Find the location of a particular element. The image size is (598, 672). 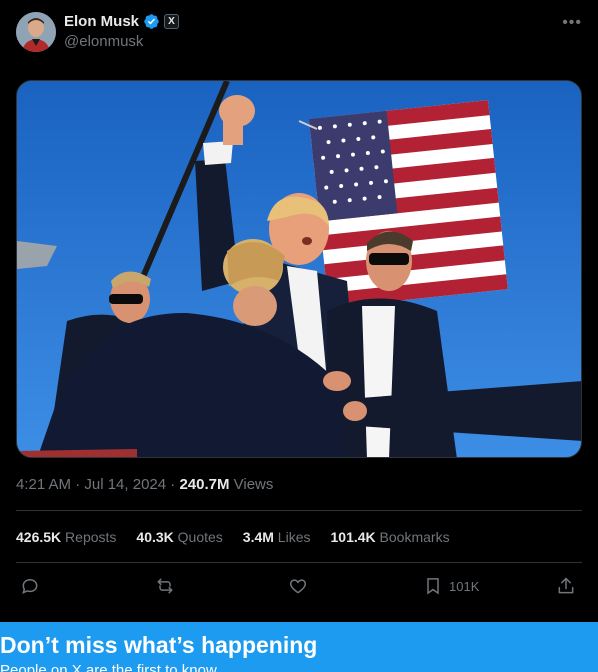

verified-icon is located at coordinates (151, 21).